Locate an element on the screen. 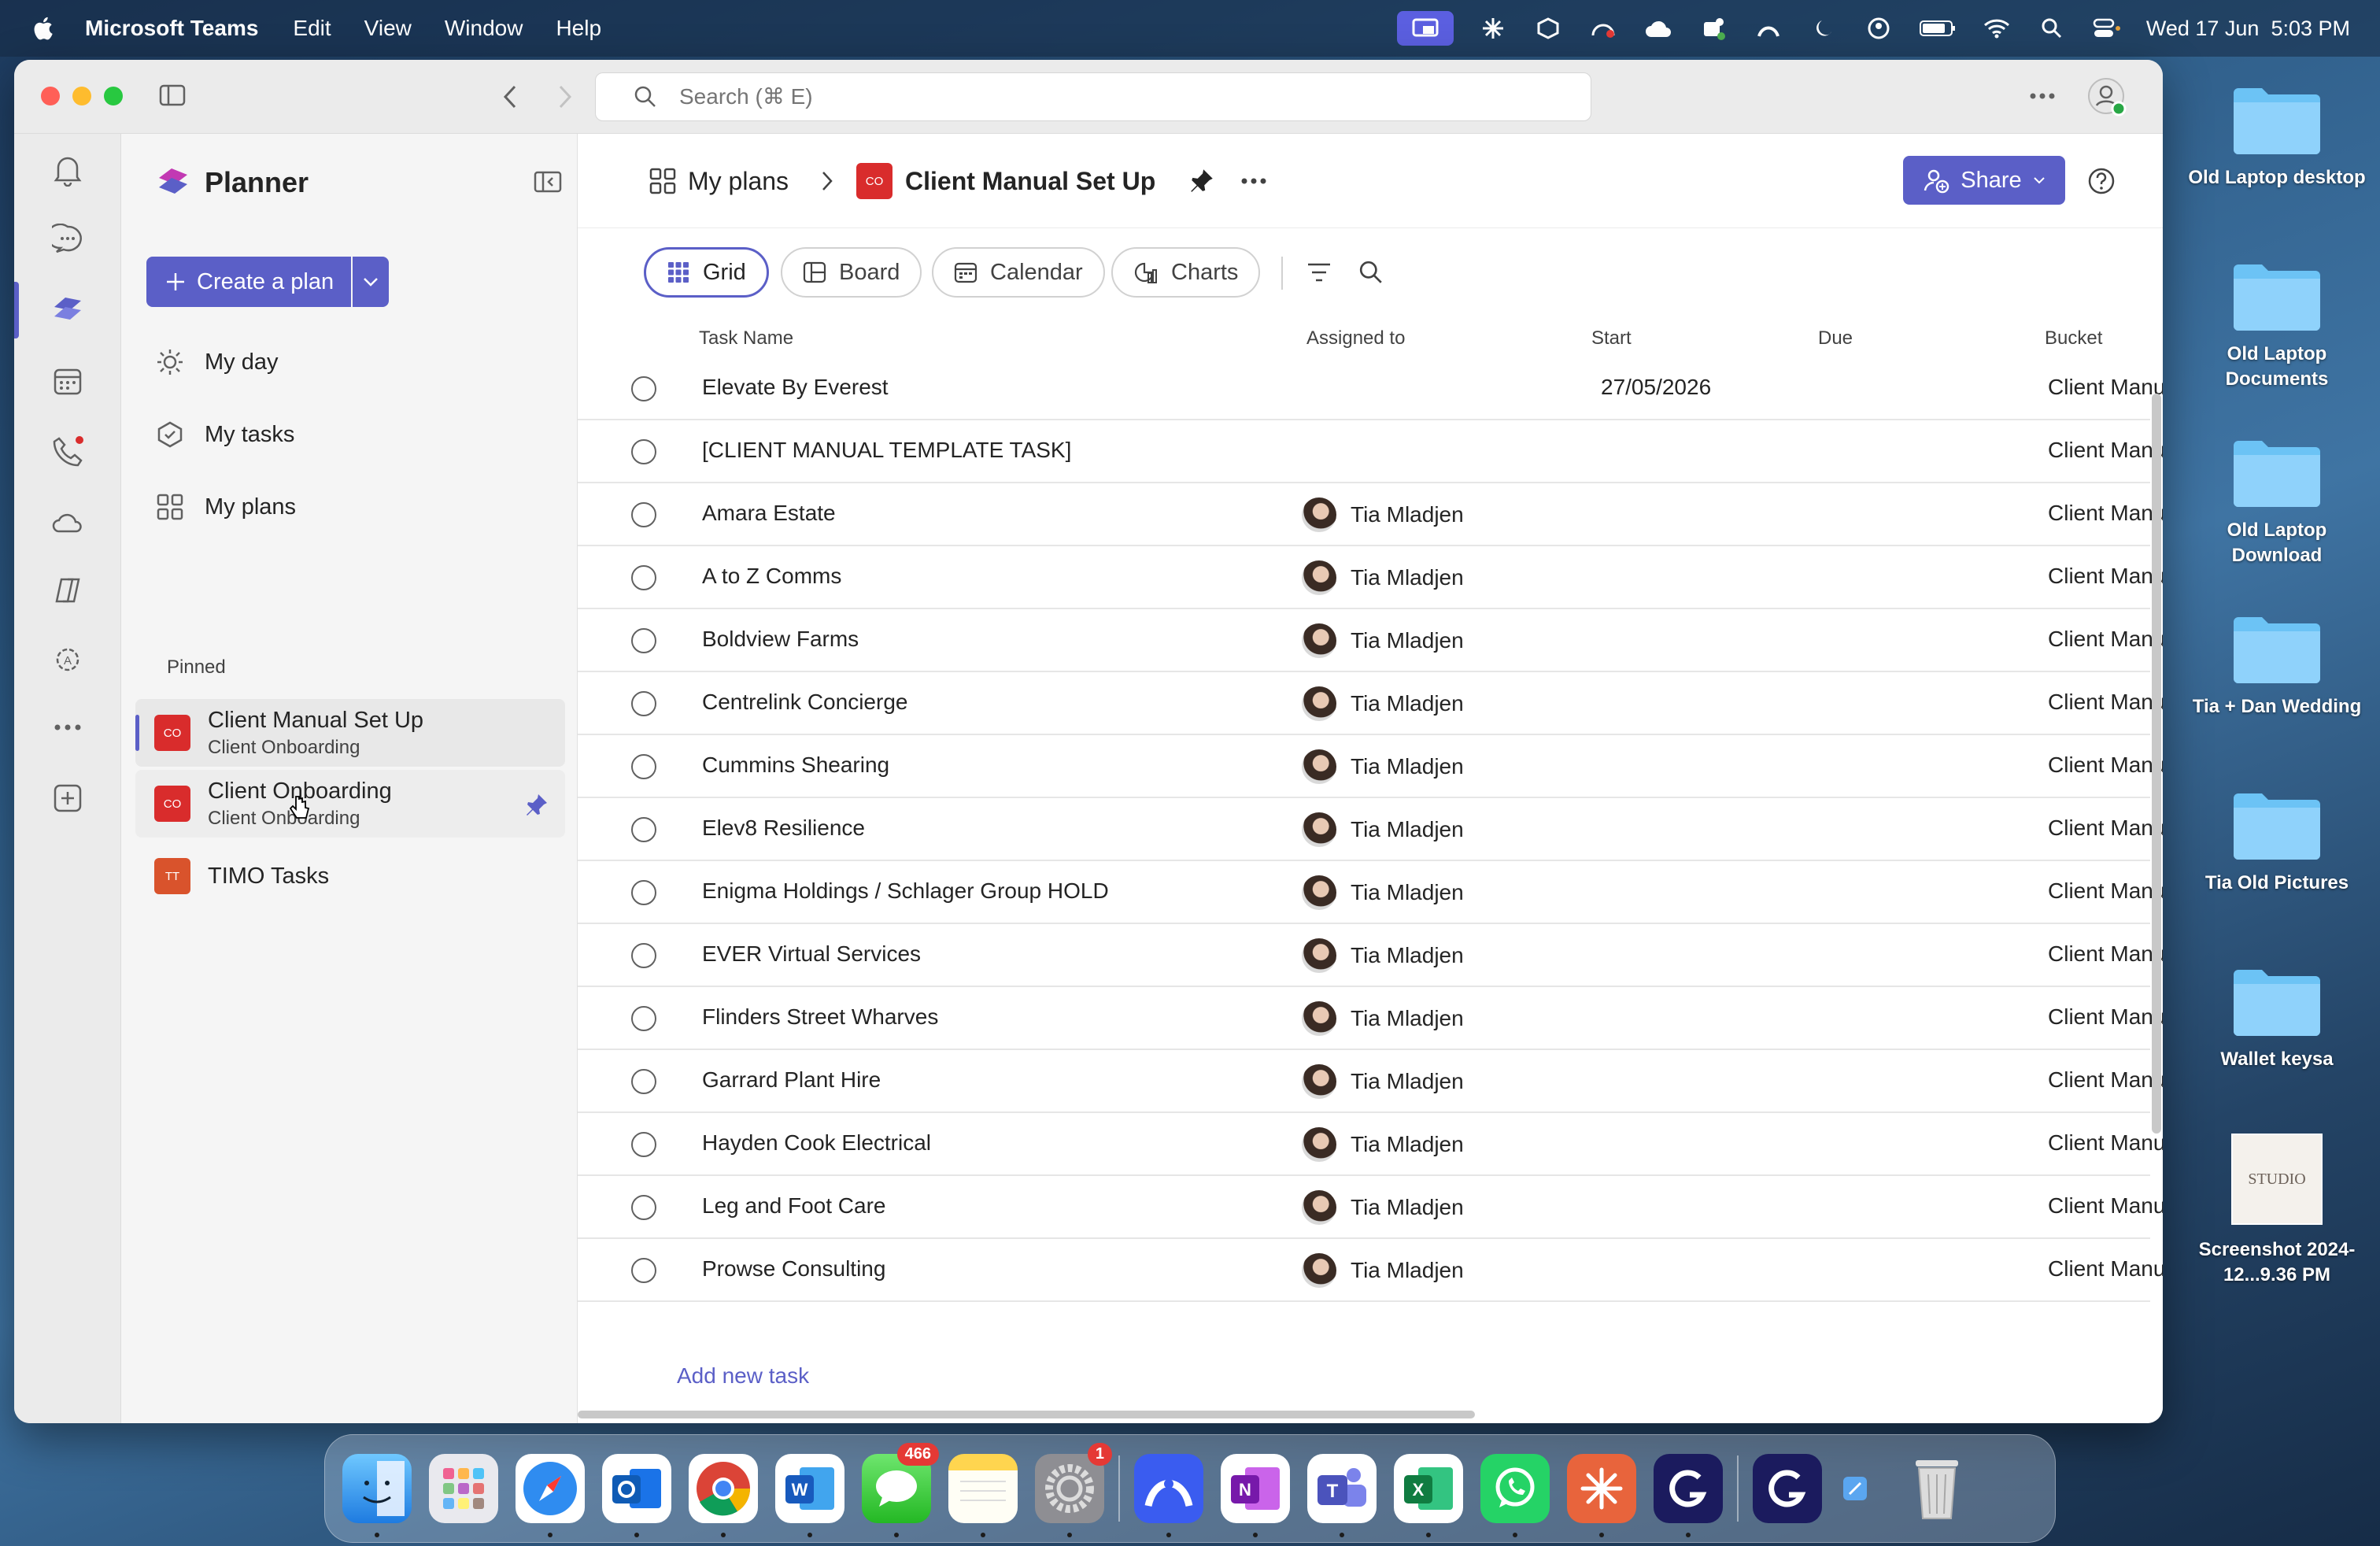 The height and width of the screenshot is (1546, 2380). dock-notes-icon is located at coordinates (983, 1495).